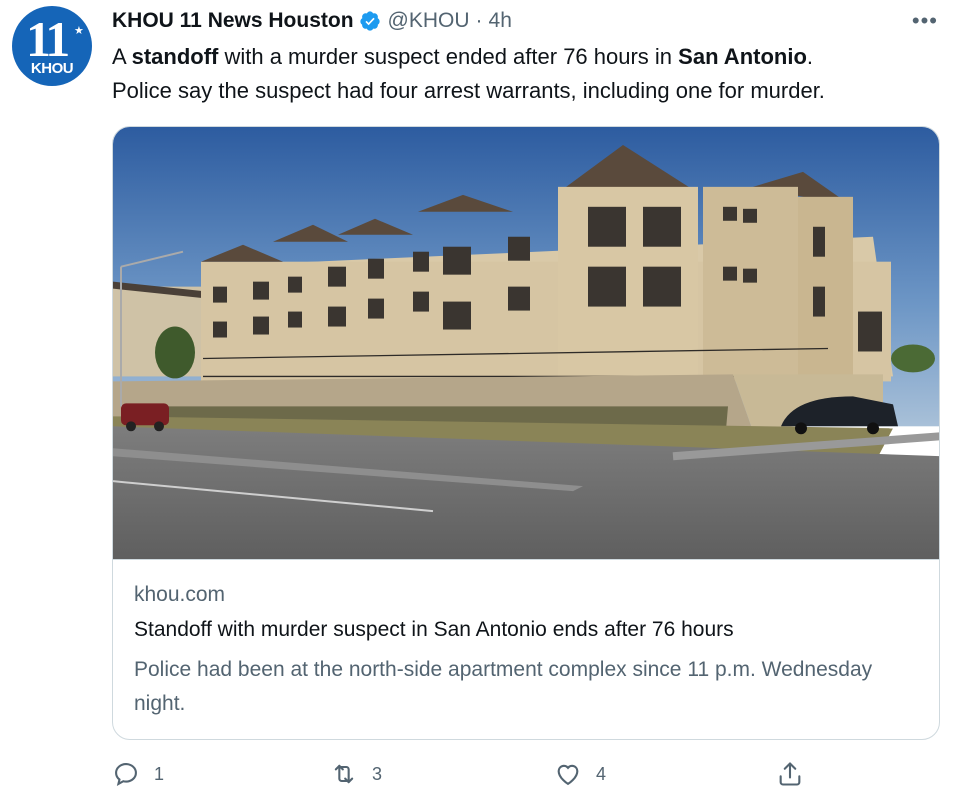 The height and width of the screenshot is (804, 960). I want to click on verified-badge-icon, so click(370, 21).